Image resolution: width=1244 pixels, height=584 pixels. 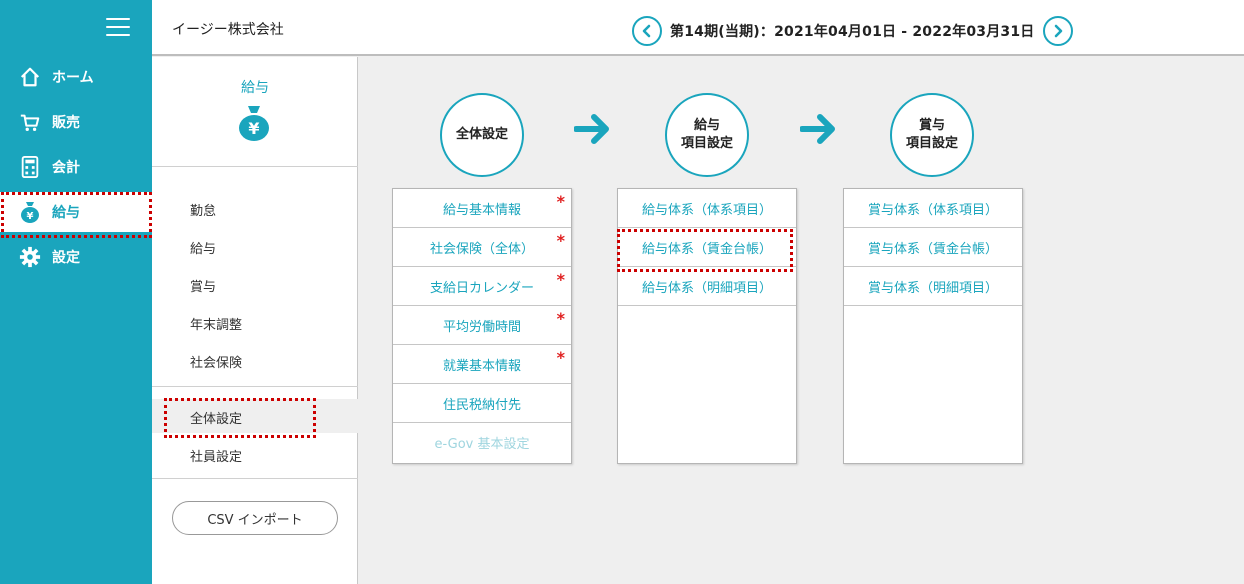 I want to click on submenu-item-general-settings: 全体設定, so click(x=216, y=417).